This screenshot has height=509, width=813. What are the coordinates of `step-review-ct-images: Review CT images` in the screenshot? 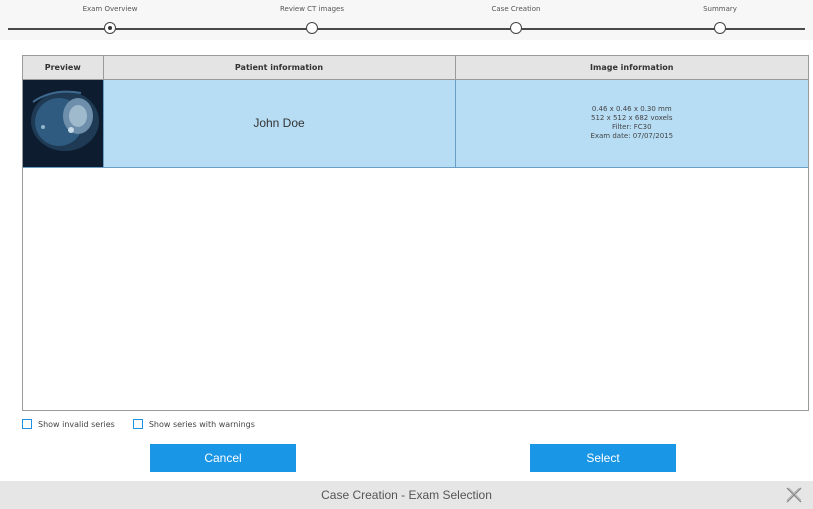 It's located at (312, 20).